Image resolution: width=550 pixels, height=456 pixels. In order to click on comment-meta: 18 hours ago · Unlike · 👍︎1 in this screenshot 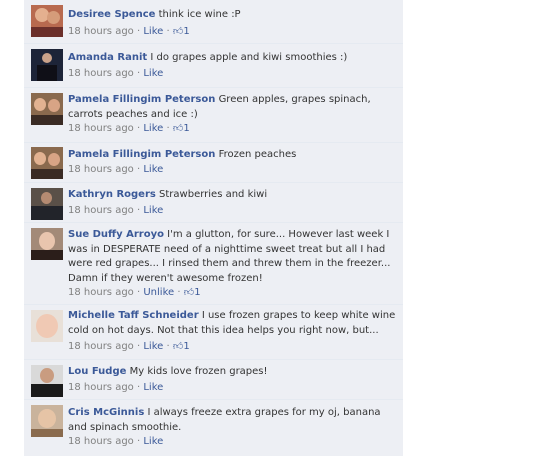, I will do `click(134, 292)`.